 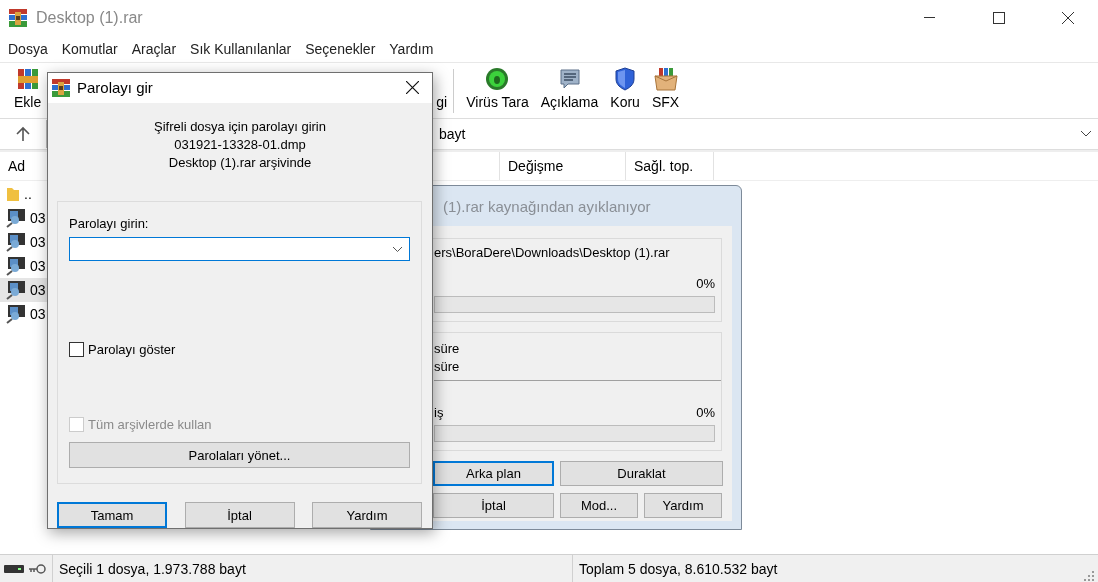 What do you see at coordinates (28, 49) in the screenshot?
I see `menu-item: Dosya` at bounding box center [28, 49].